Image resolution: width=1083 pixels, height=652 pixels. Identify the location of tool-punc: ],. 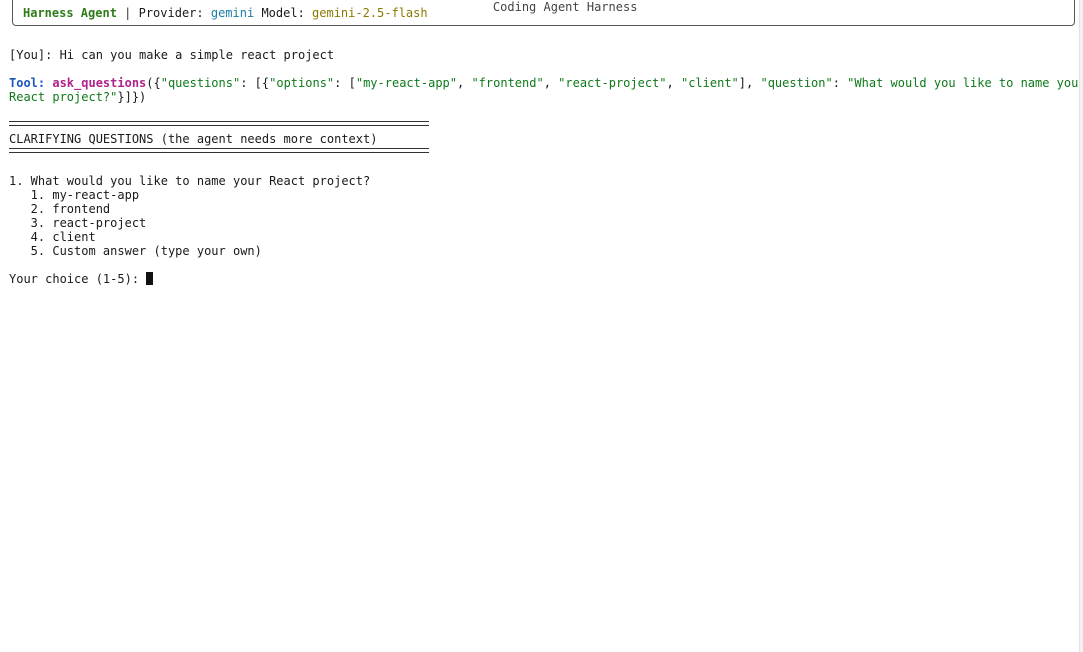
(749, 83).